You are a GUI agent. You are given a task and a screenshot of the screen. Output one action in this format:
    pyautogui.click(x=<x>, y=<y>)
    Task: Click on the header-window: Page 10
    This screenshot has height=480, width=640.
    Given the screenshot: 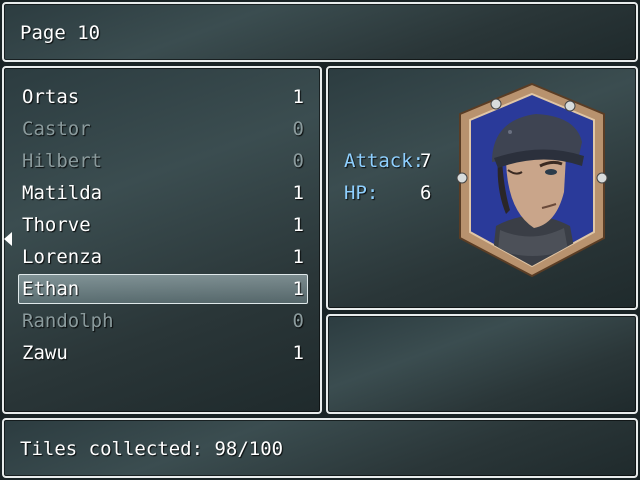 What is the action you would take?
    pyautogui.click(x=320, y=32)
    